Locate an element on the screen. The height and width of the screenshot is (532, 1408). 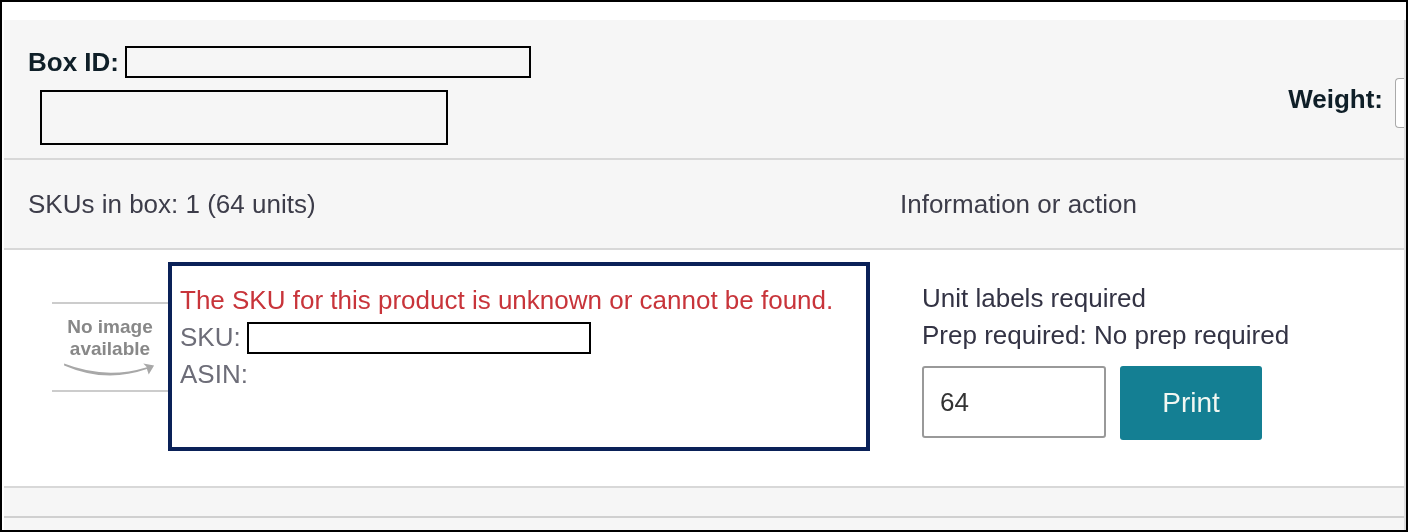
weight-label: Weight: is located at coordinates (1335, 99).